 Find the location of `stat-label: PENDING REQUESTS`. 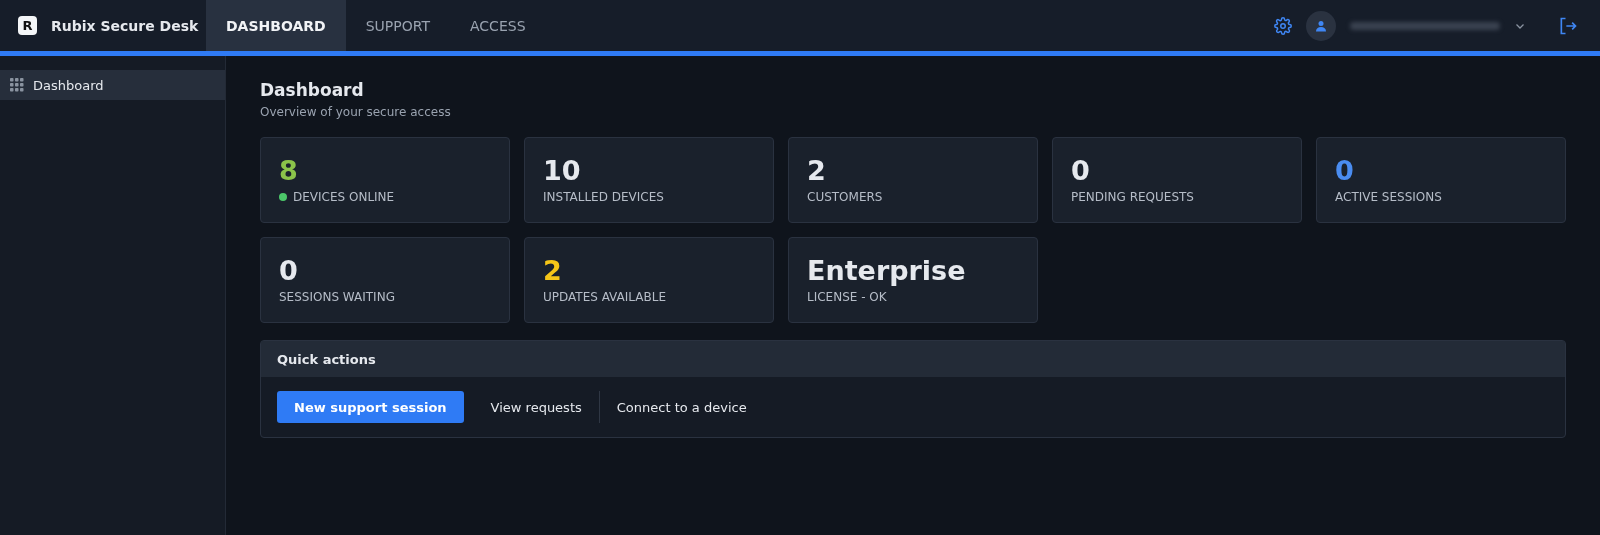

stat-label: PENDING REQUESTS is located at coordinates (1132, 196).